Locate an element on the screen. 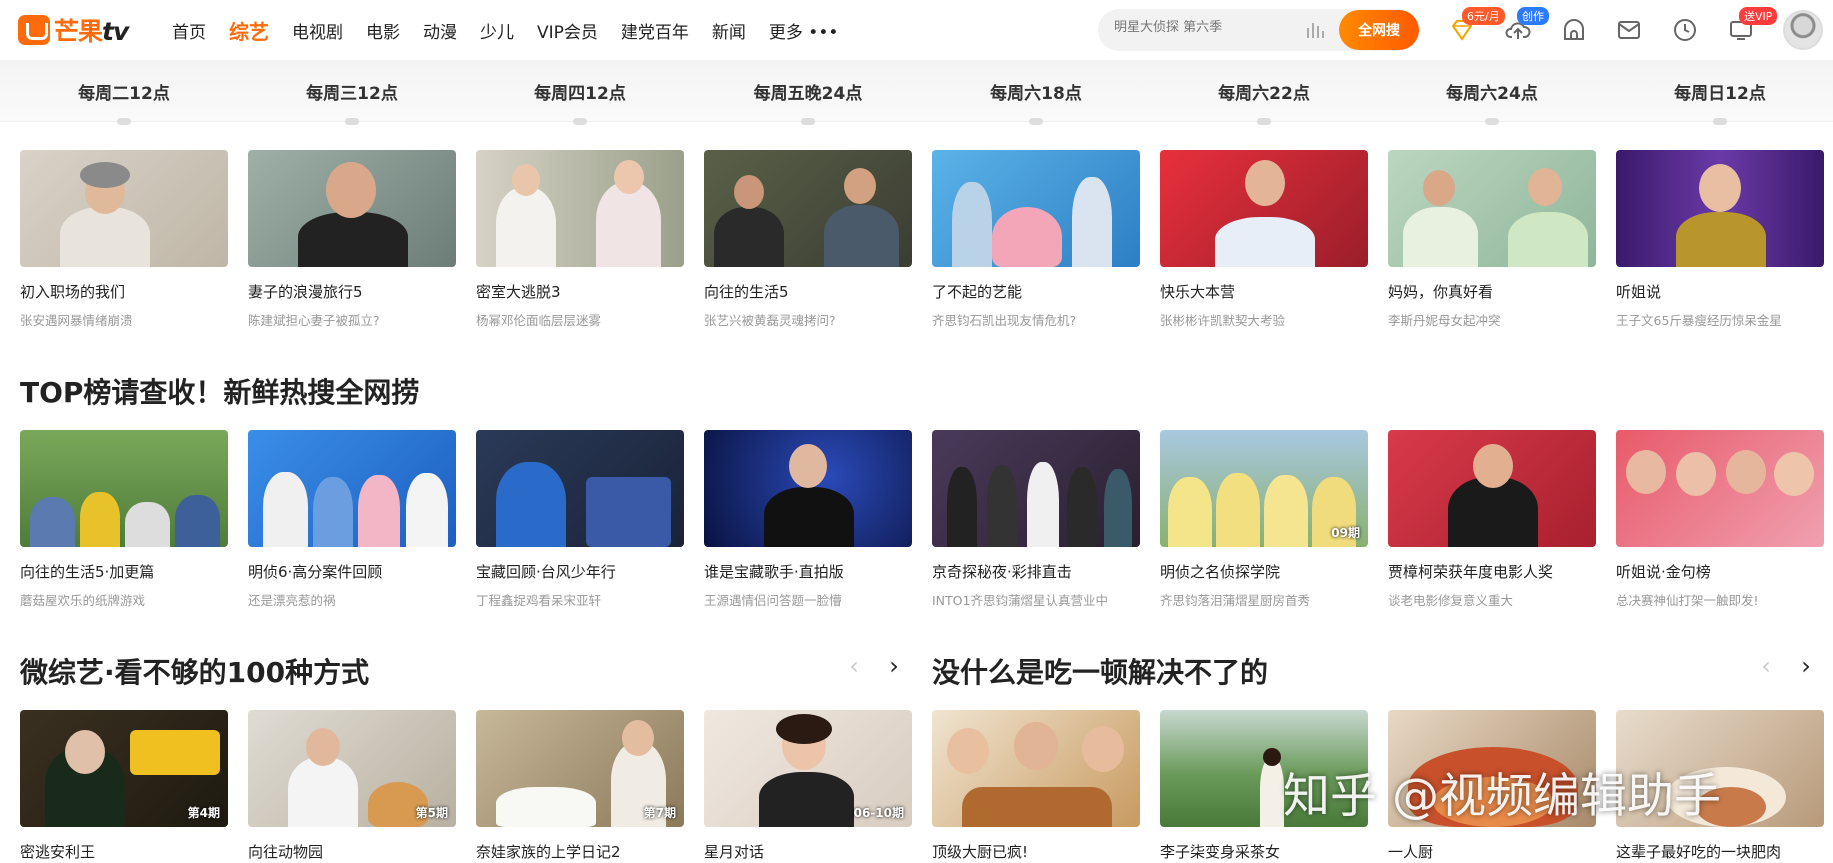 Image resolution: width=1833 pixels, height=863 pixels. video-card: 了不起的艺能 齐思钧石凯出现友情危机? is located at coordinates (1036, 239).